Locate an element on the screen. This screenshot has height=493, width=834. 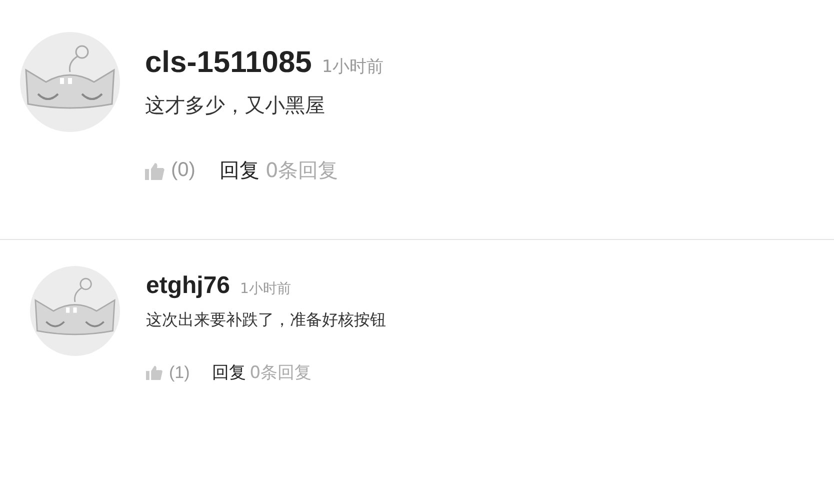
comment-text: 这次出来要补跌了，准备好核按钮 is located at coordinates (266, 320).